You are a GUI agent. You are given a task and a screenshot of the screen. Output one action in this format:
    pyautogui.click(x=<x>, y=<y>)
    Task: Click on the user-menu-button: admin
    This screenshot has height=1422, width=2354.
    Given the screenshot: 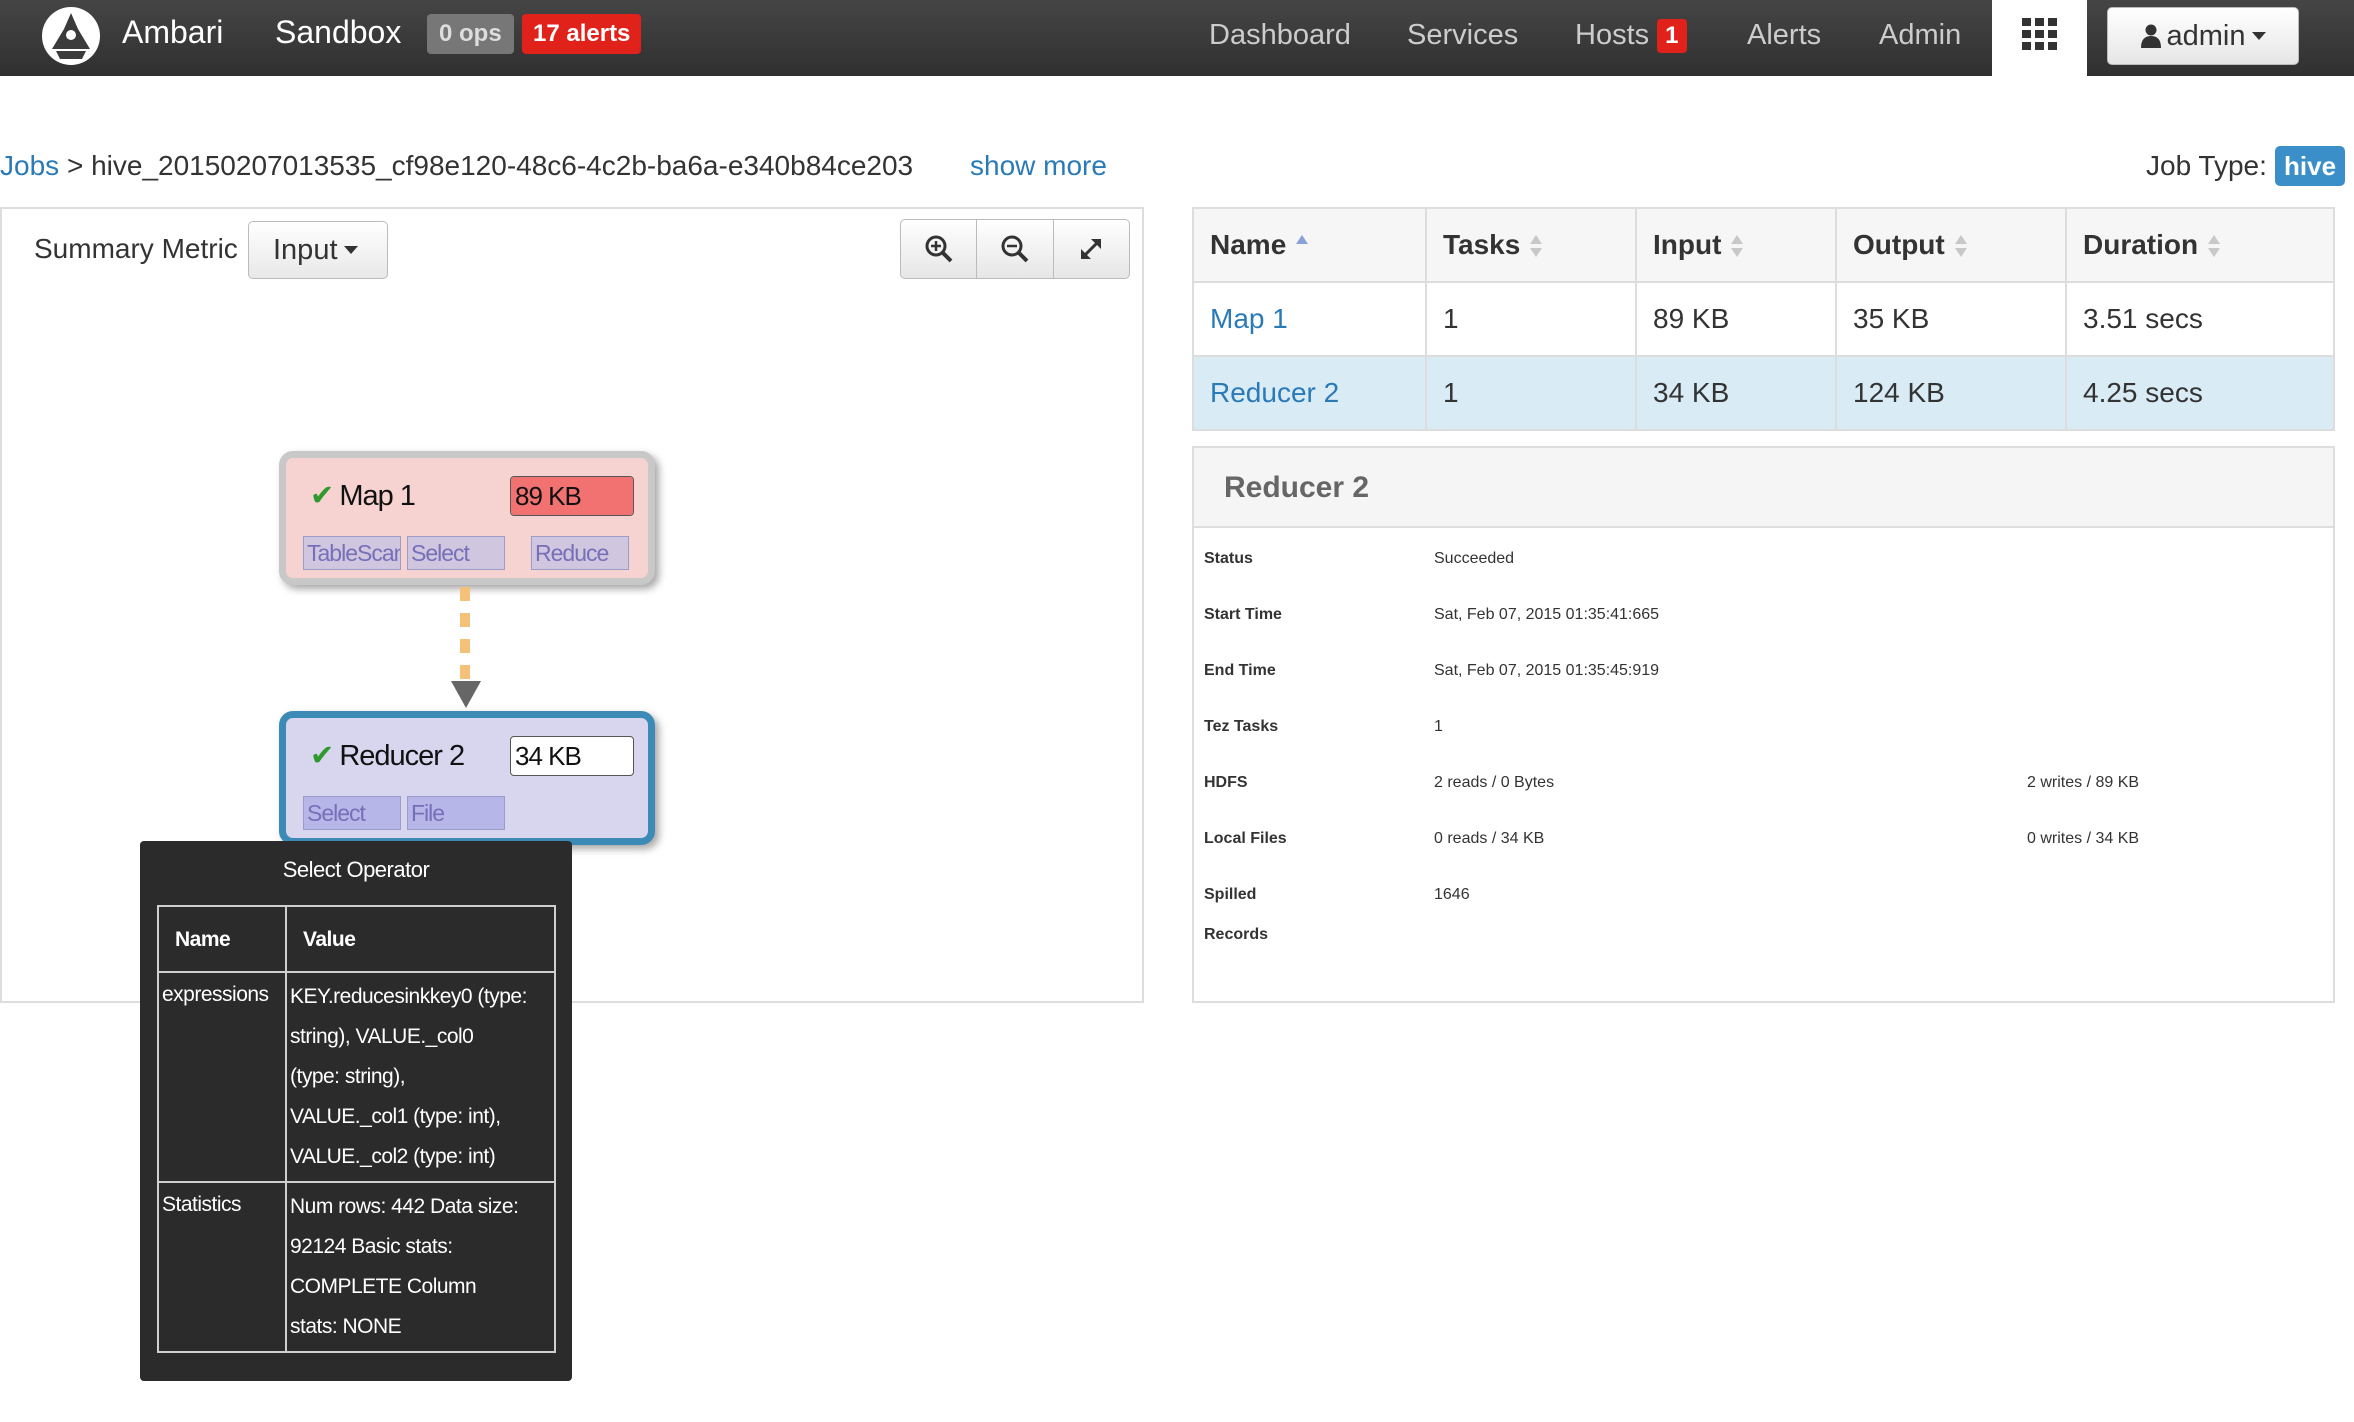 What is the action you would take?
    pyautogui.click(x=2203, y=36)
    